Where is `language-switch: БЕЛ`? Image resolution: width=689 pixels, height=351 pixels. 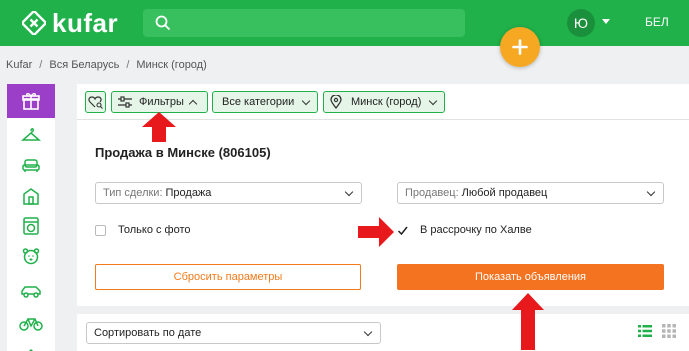
language-switch: БЕЛ is located at coordinates (657, 22).